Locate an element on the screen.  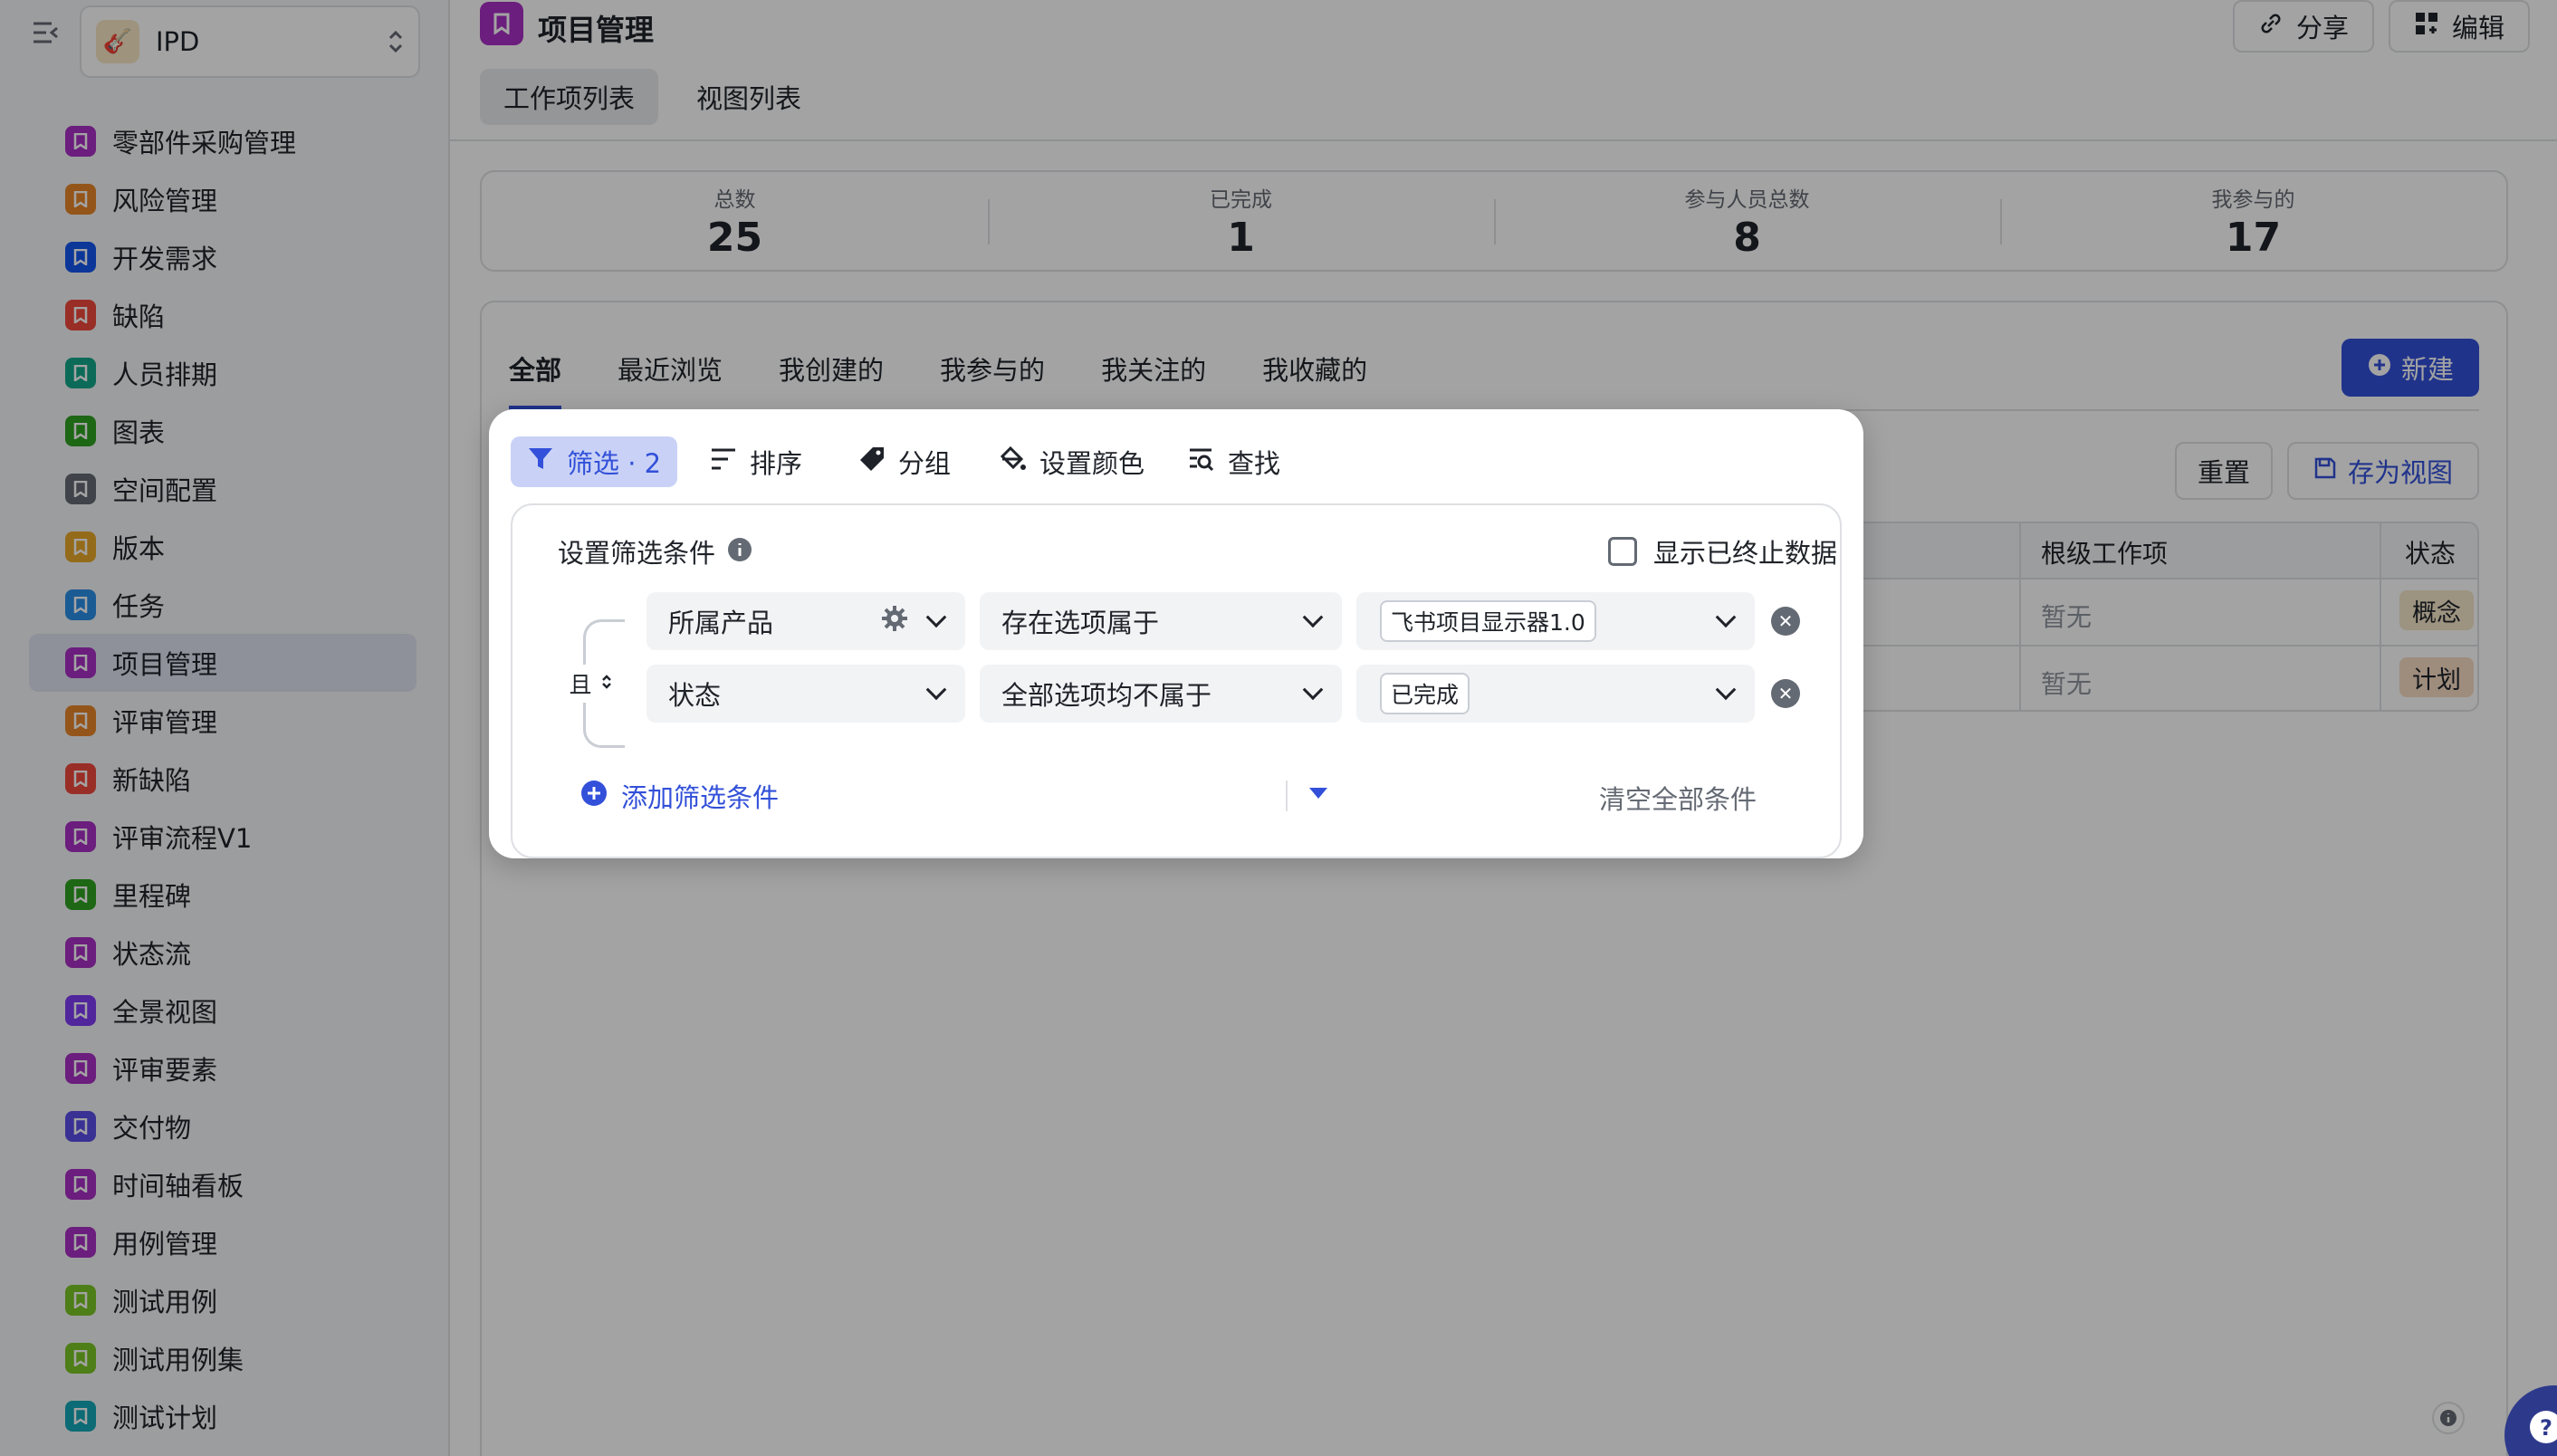
plus-circle-icon is located at coordinates (593, 796).